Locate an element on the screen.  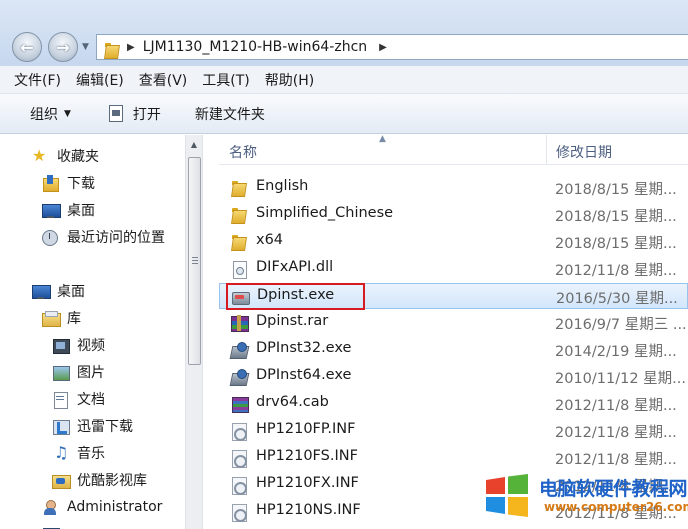
column-date-modified: 修改日期 is located at coordinates (584, 152).